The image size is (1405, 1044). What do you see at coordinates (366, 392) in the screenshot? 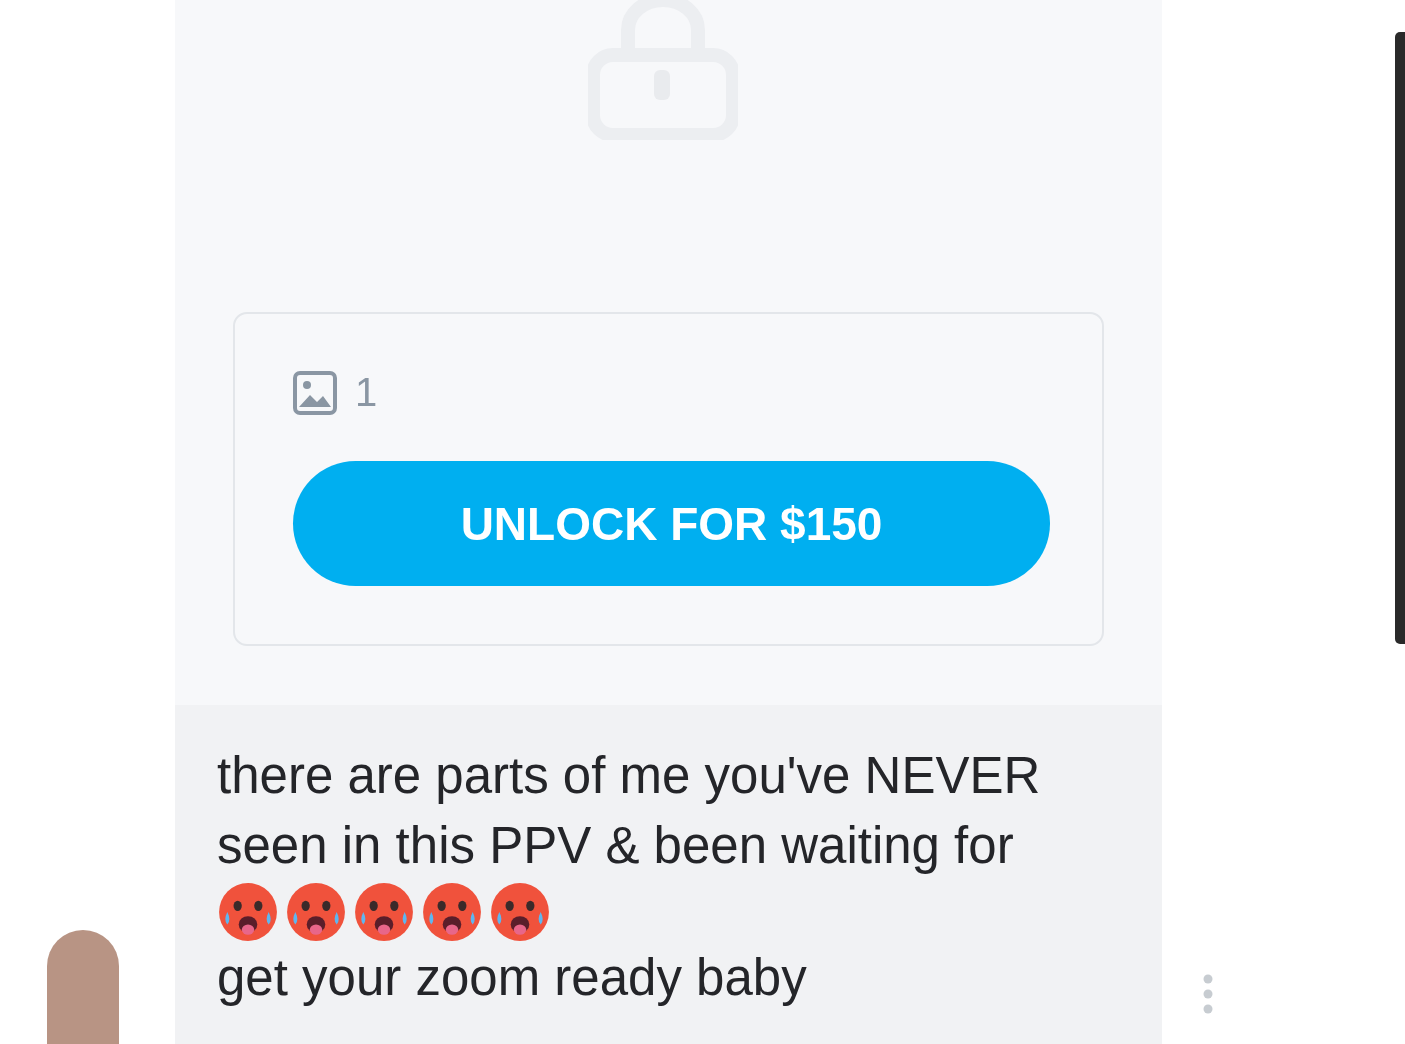
I see `media-count: 1` at bounding box center [366, 392].